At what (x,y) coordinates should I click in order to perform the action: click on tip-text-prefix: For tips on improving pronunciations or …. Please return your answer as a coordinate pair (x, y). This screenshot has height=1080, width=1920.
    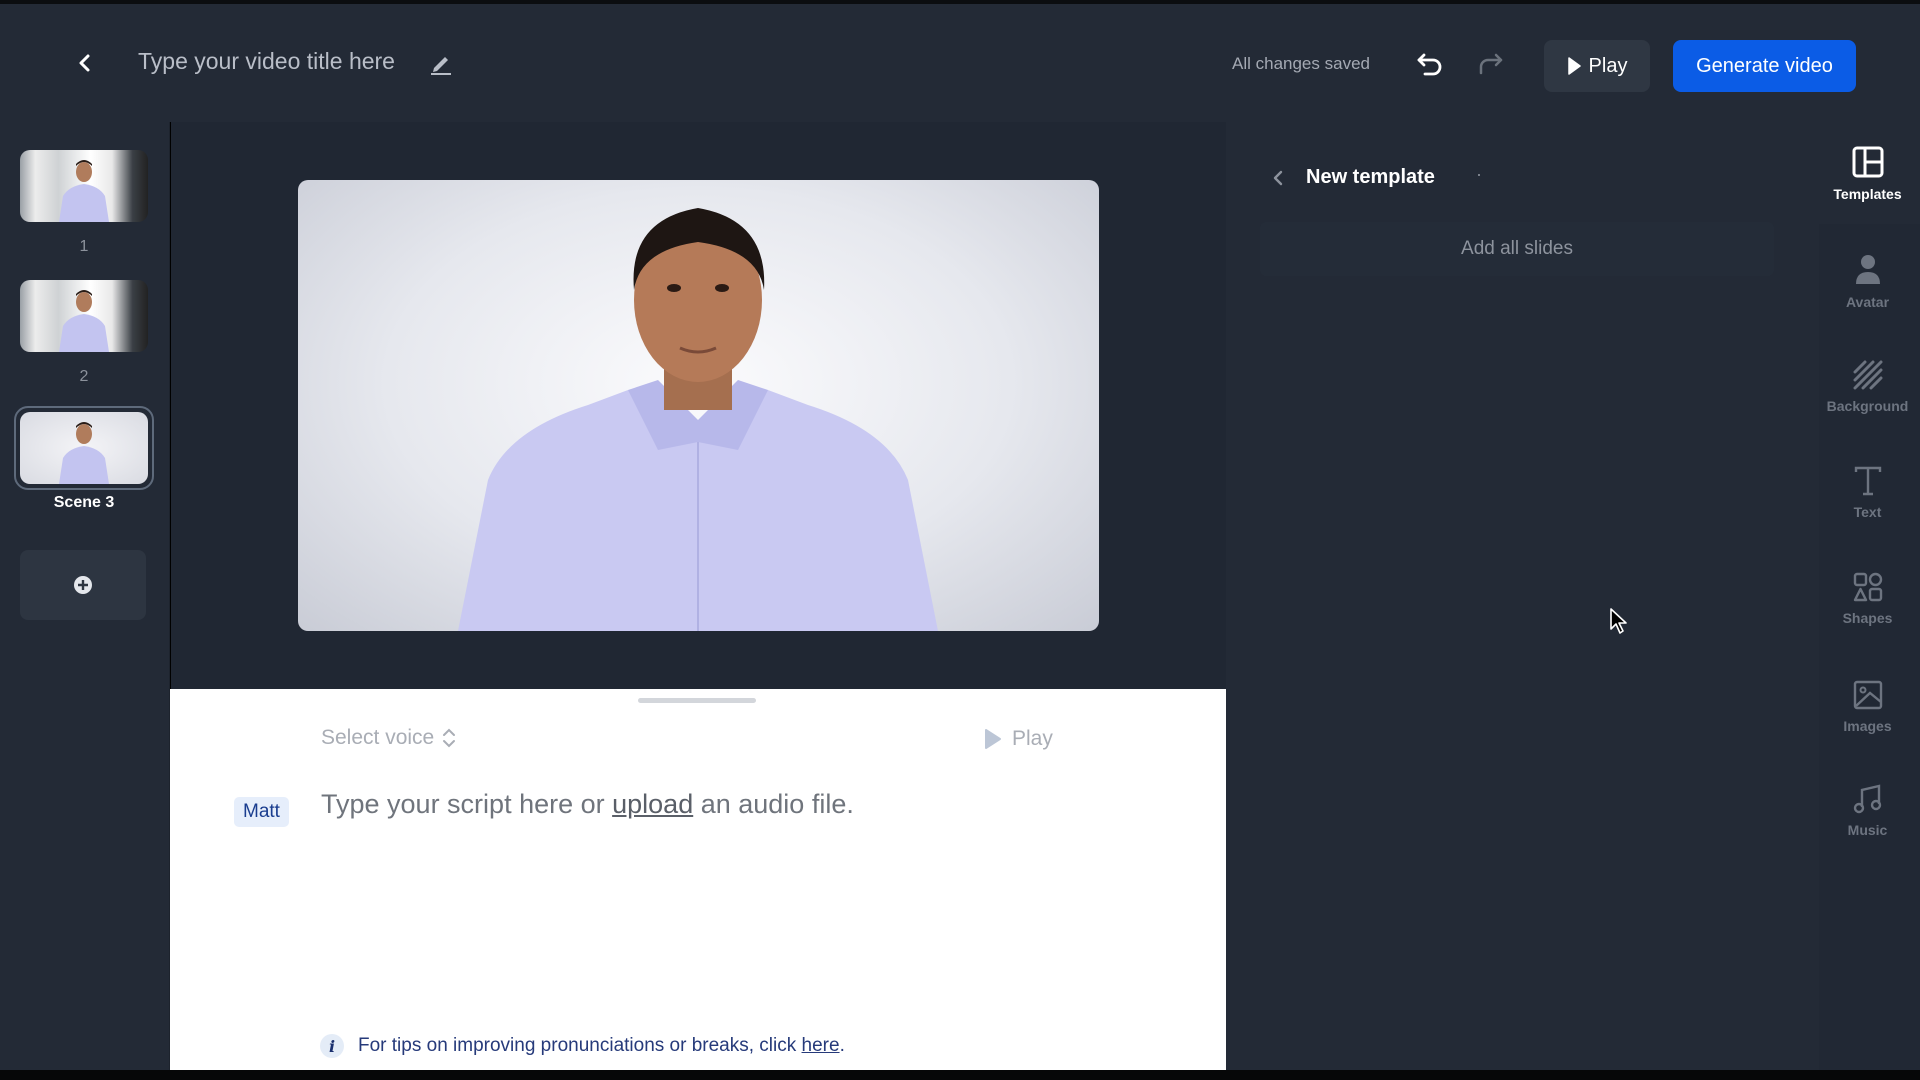
    Looking at the image, I should click on (580, 1045).